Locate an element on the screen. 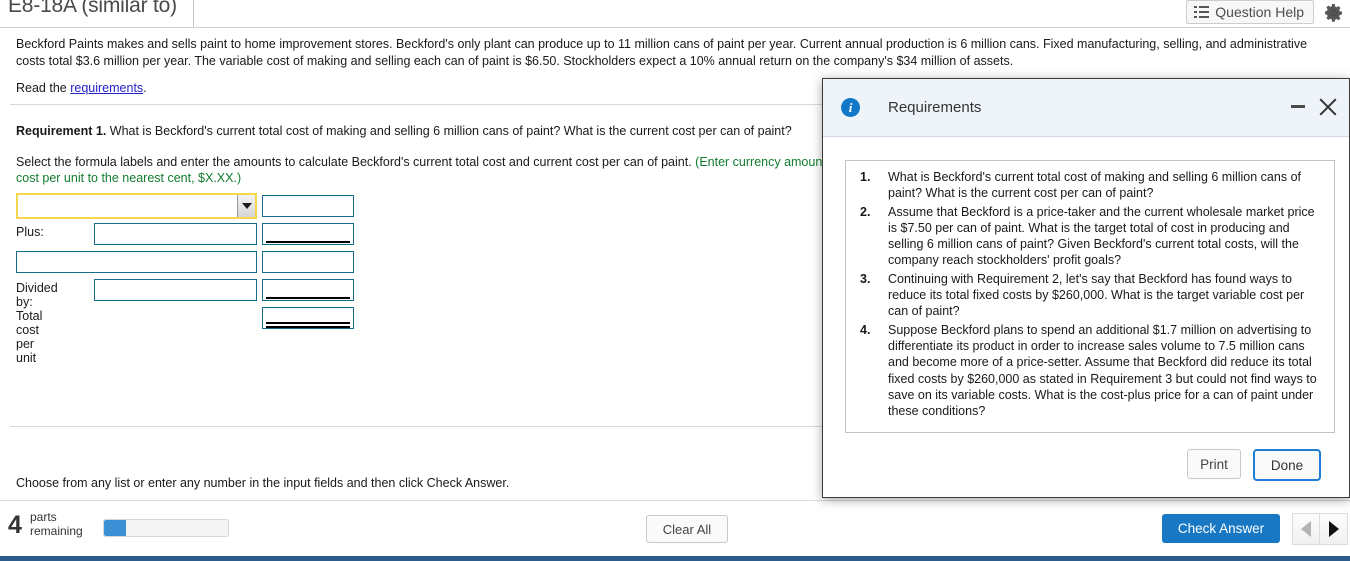  progress-bar is located at coordinates (166, 528).